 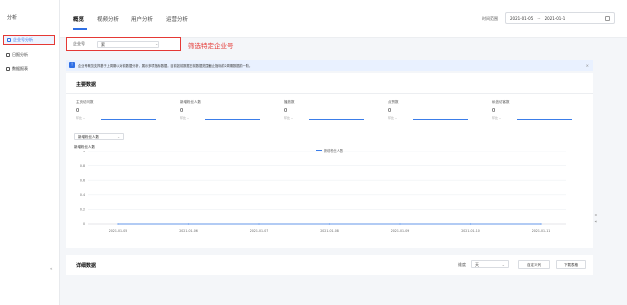 What do you see at coordinates (142, 19) in the screenshot?
I see `tab-user-analysis: 用户分析` at bounding box center [142, 19].